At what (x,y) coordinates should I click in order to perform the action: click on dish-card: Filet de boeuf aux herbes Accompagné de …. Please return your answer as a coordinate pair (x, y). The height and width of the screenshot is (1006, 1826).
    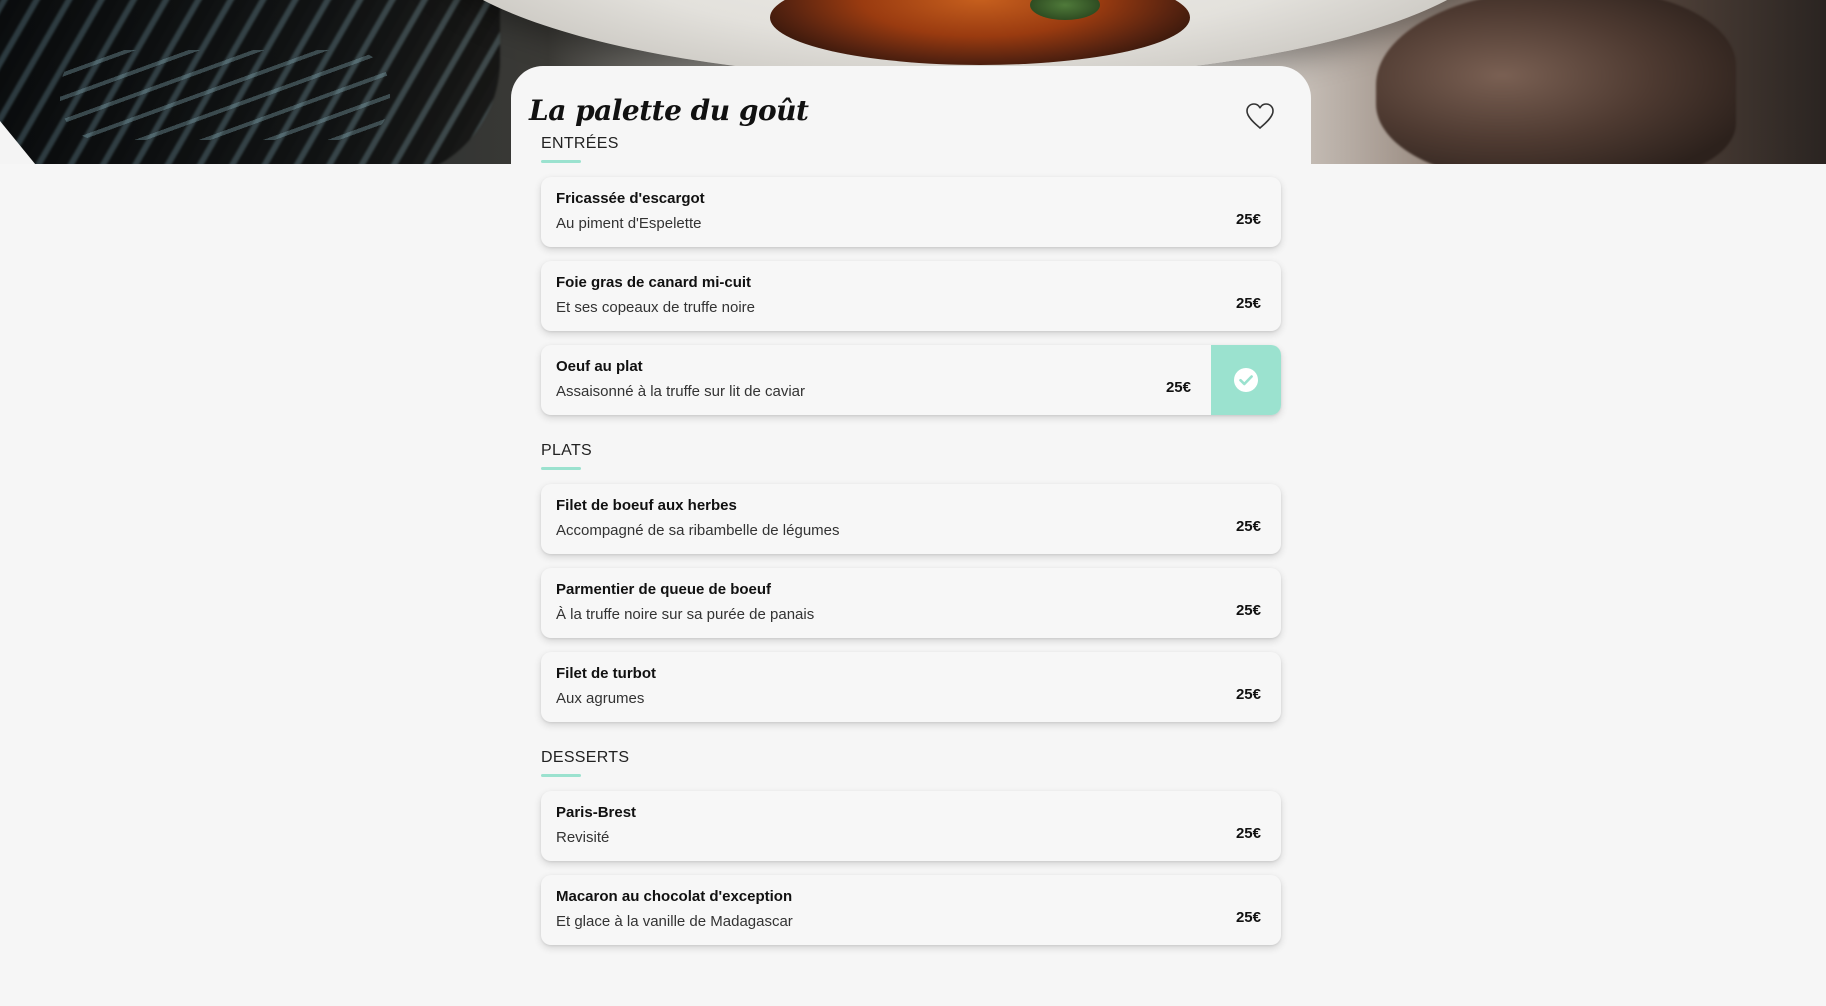
    Looking at the image, I should click on (911, 519).